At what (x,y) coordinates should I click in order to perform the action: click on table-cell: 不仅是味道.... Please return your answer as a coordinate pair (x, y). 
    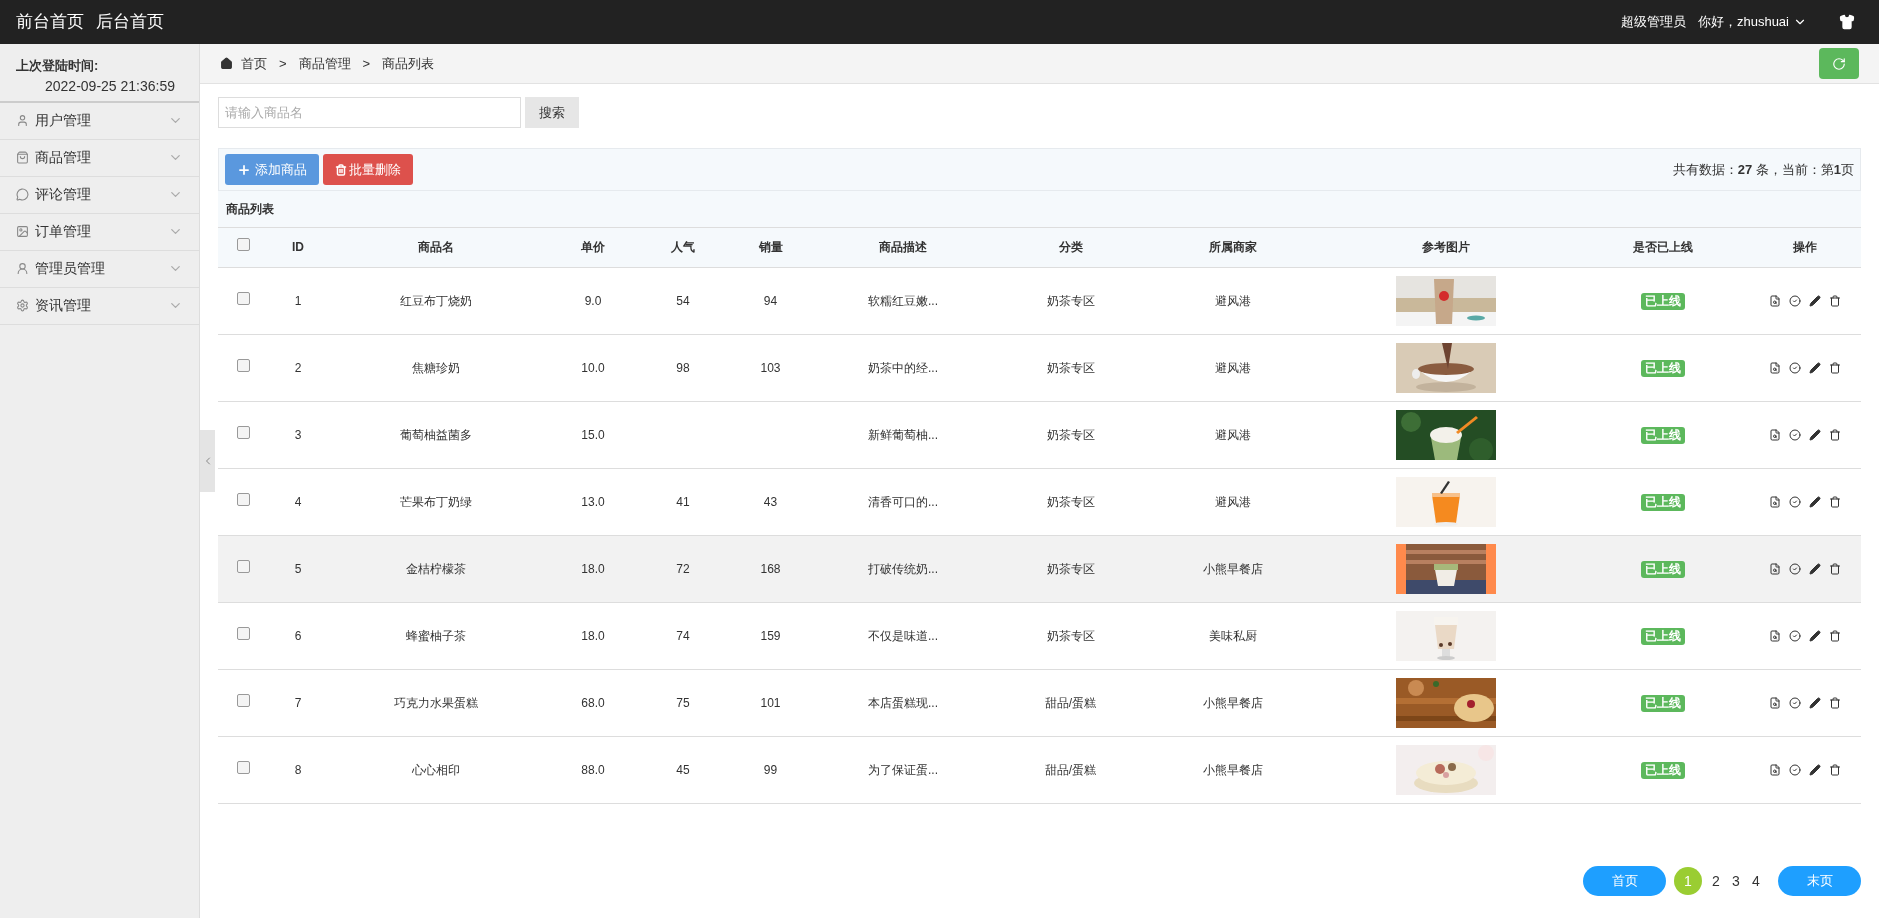
    Looking at the image, I should click on (903, 635).